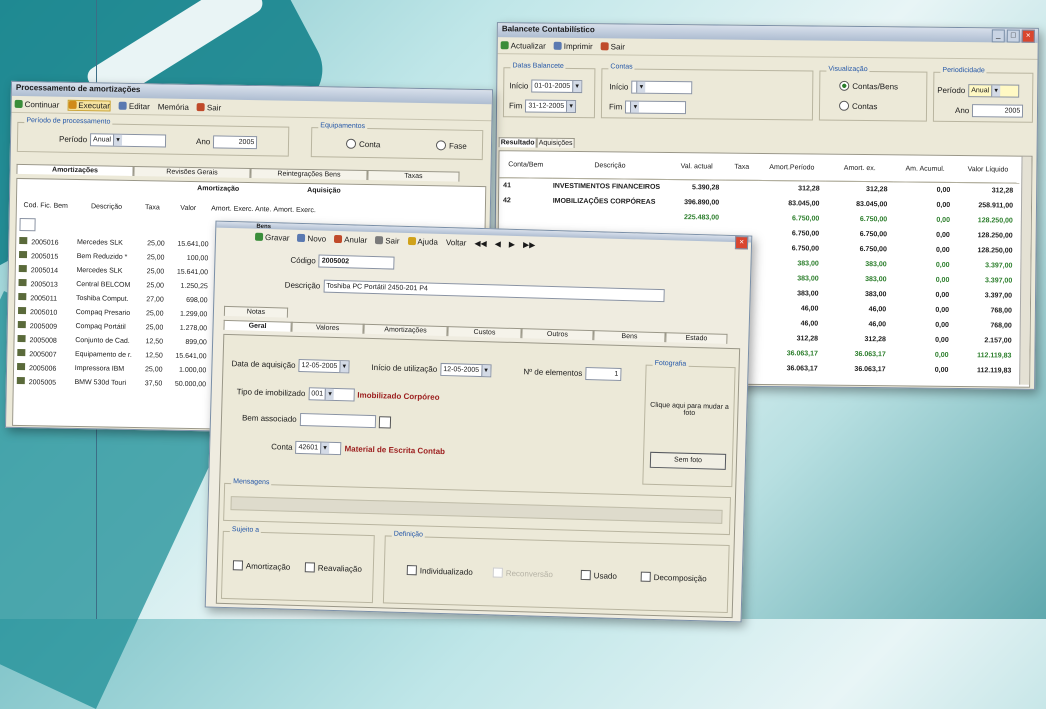 Image resolution: width=1046 pixels, height=709 pixels. Describe the element at coordinates (193, 370) in the screenshot. I see `cell-text: 1.000,00` at that location.